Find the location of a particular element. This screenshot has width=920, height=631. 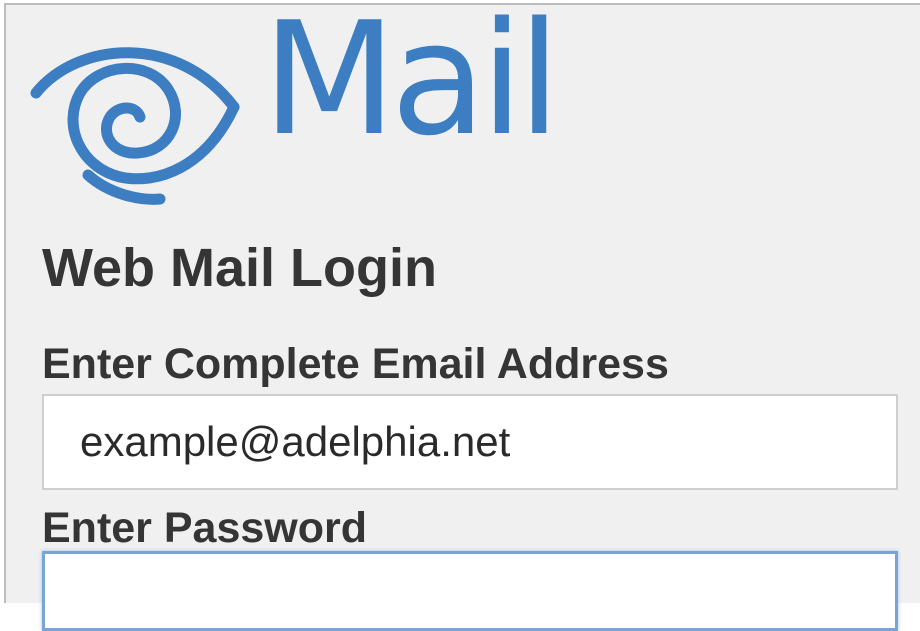

password-label: Enter Password is located at coordinates (204, 528).